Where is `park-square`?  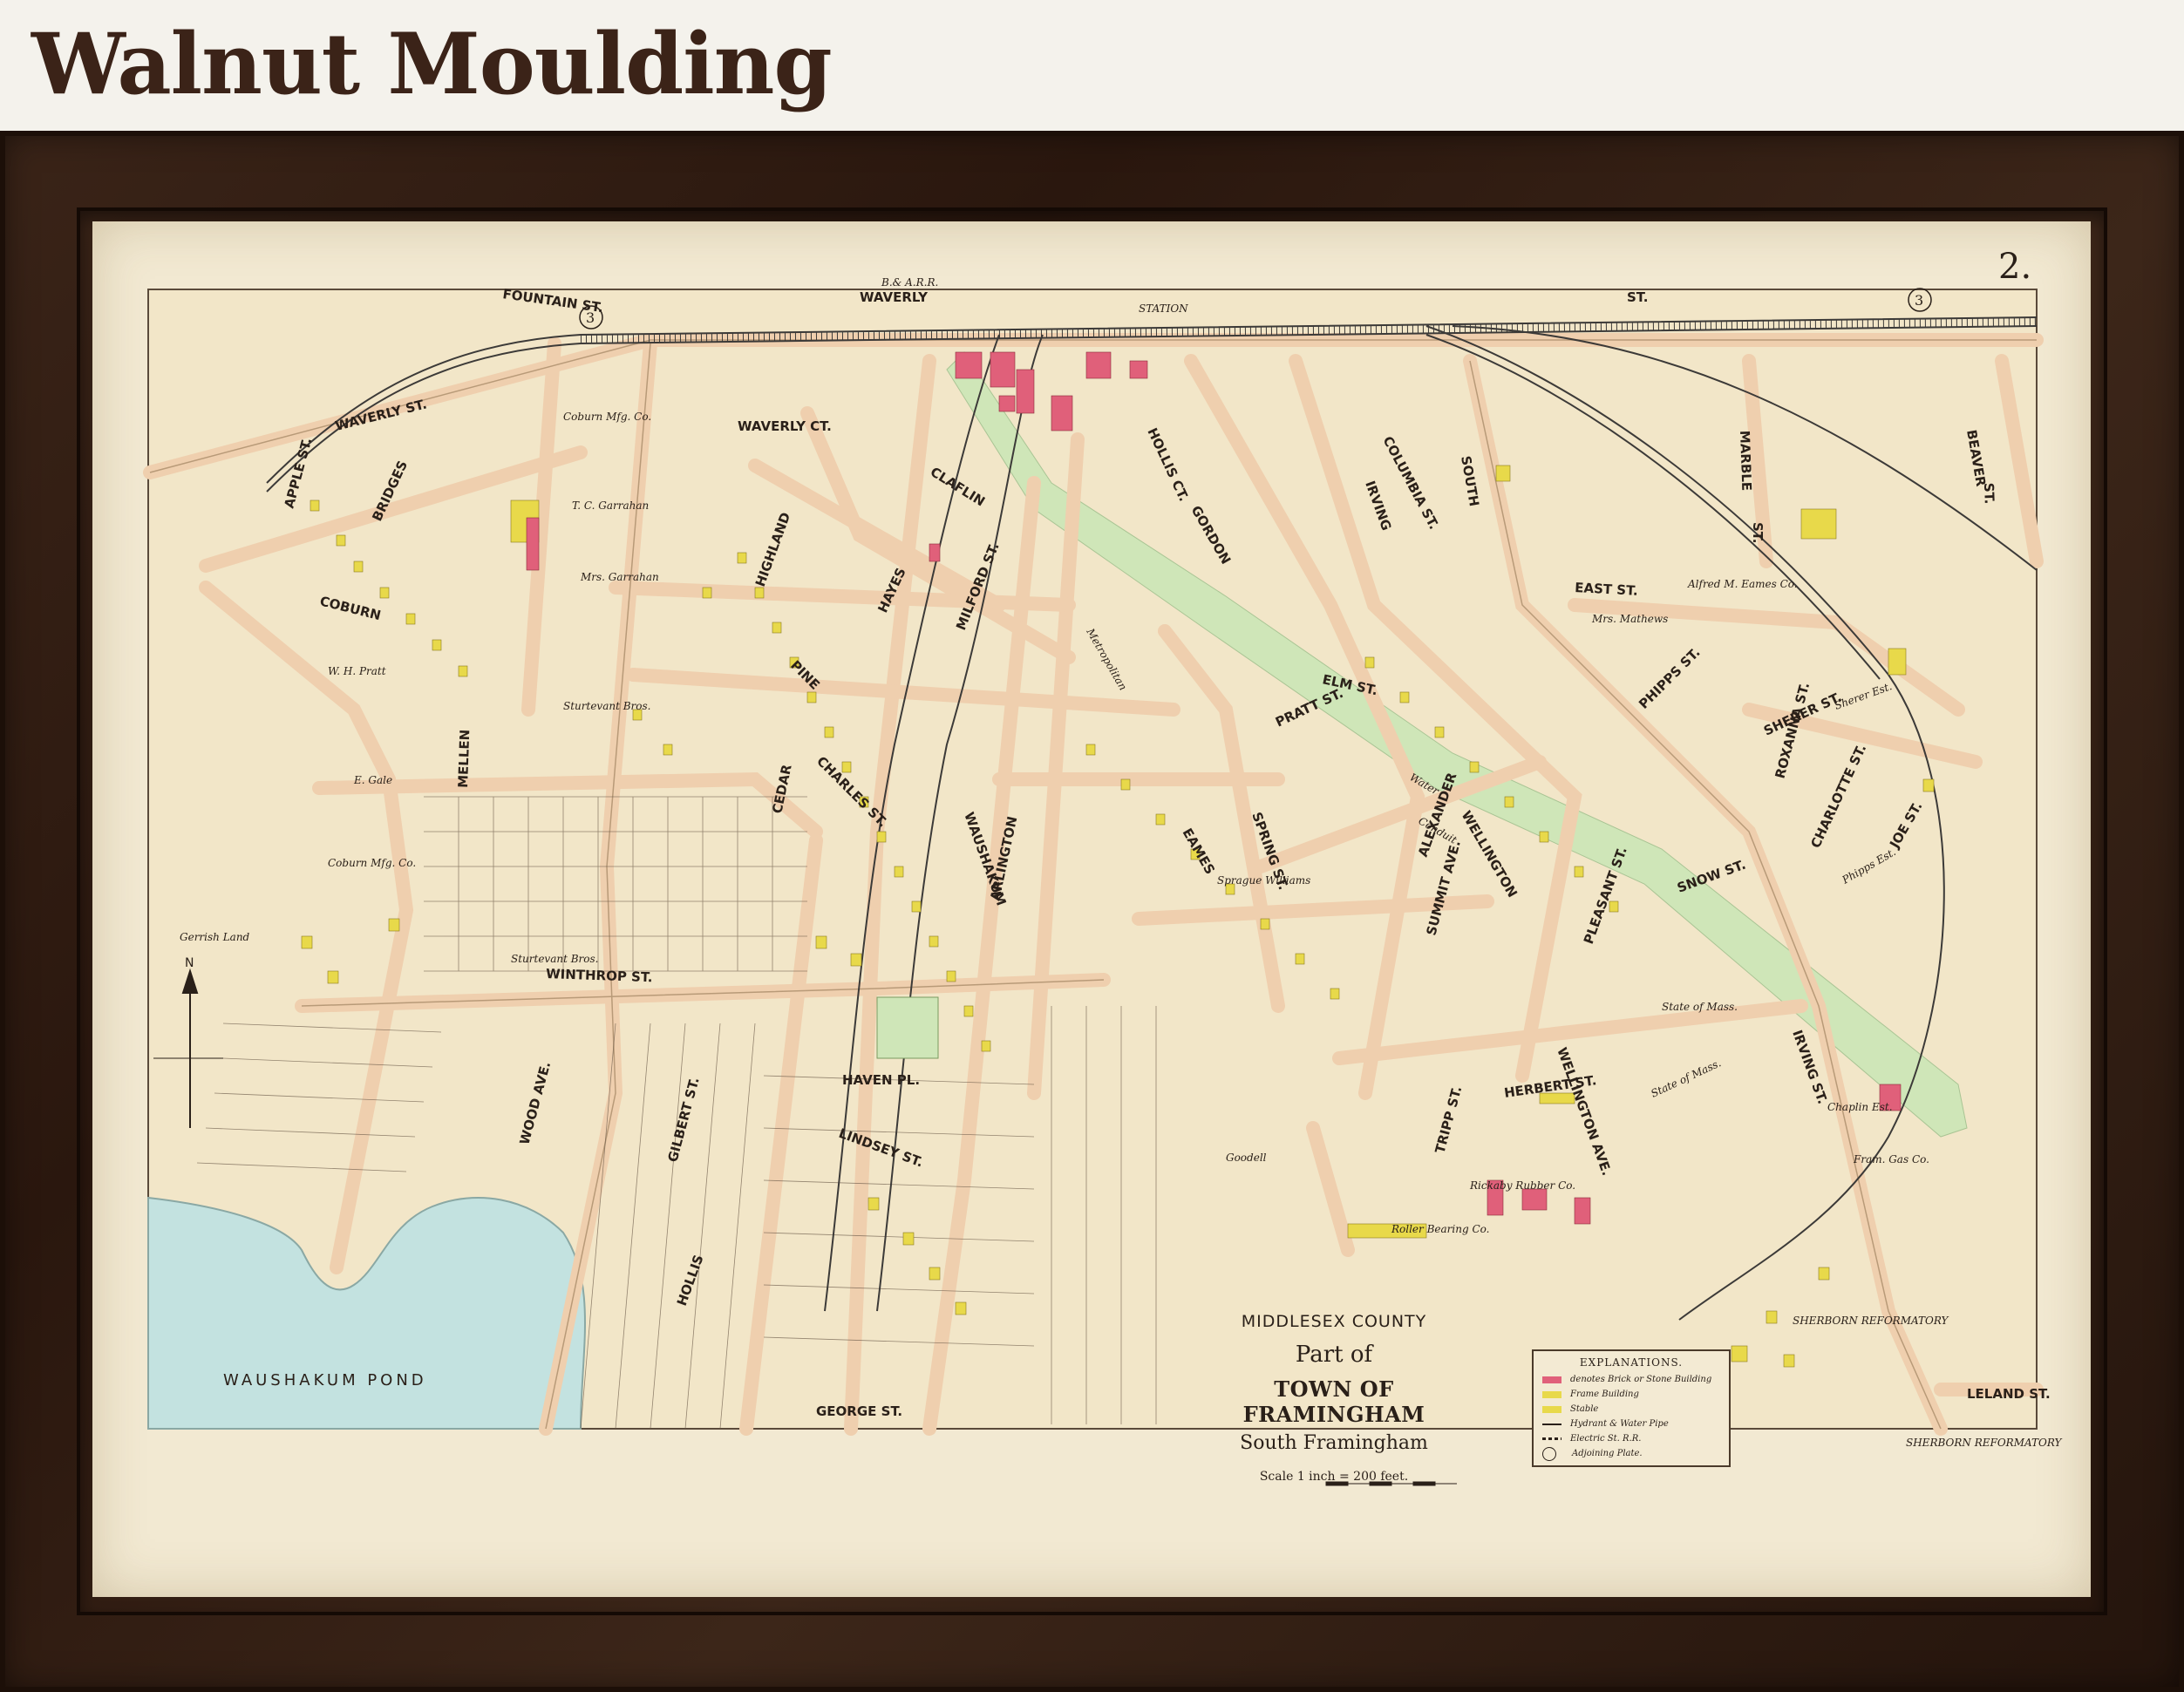 park-square is located at coordinates (907, 1027).